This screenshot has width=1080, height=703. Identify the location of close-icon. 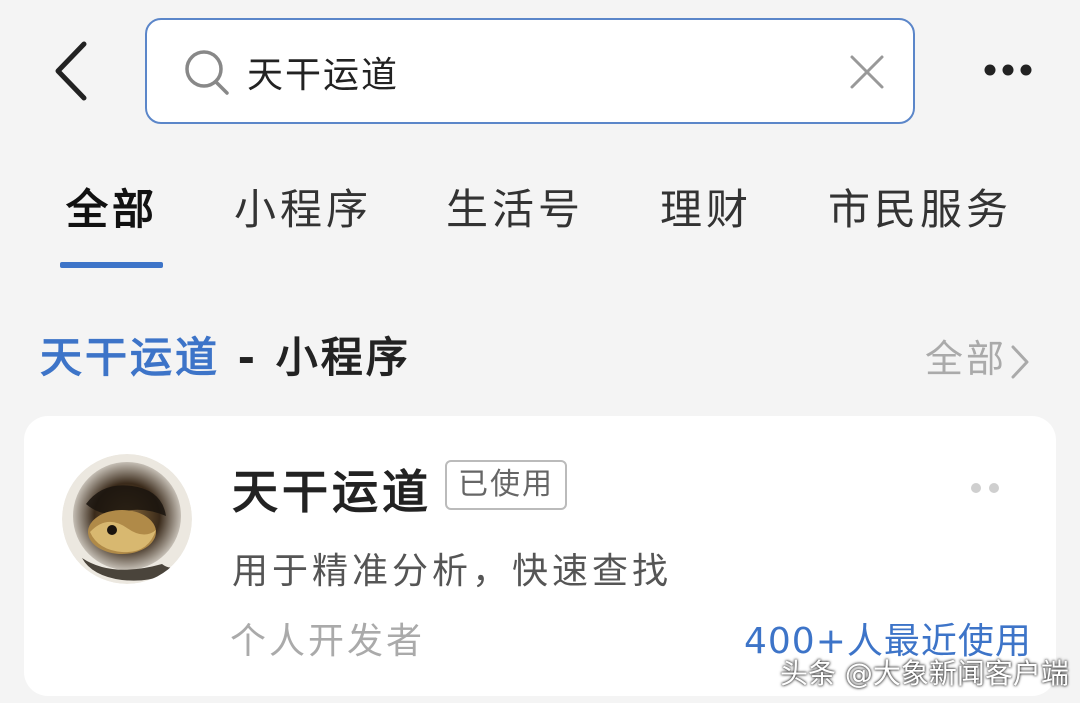
(867, 72).